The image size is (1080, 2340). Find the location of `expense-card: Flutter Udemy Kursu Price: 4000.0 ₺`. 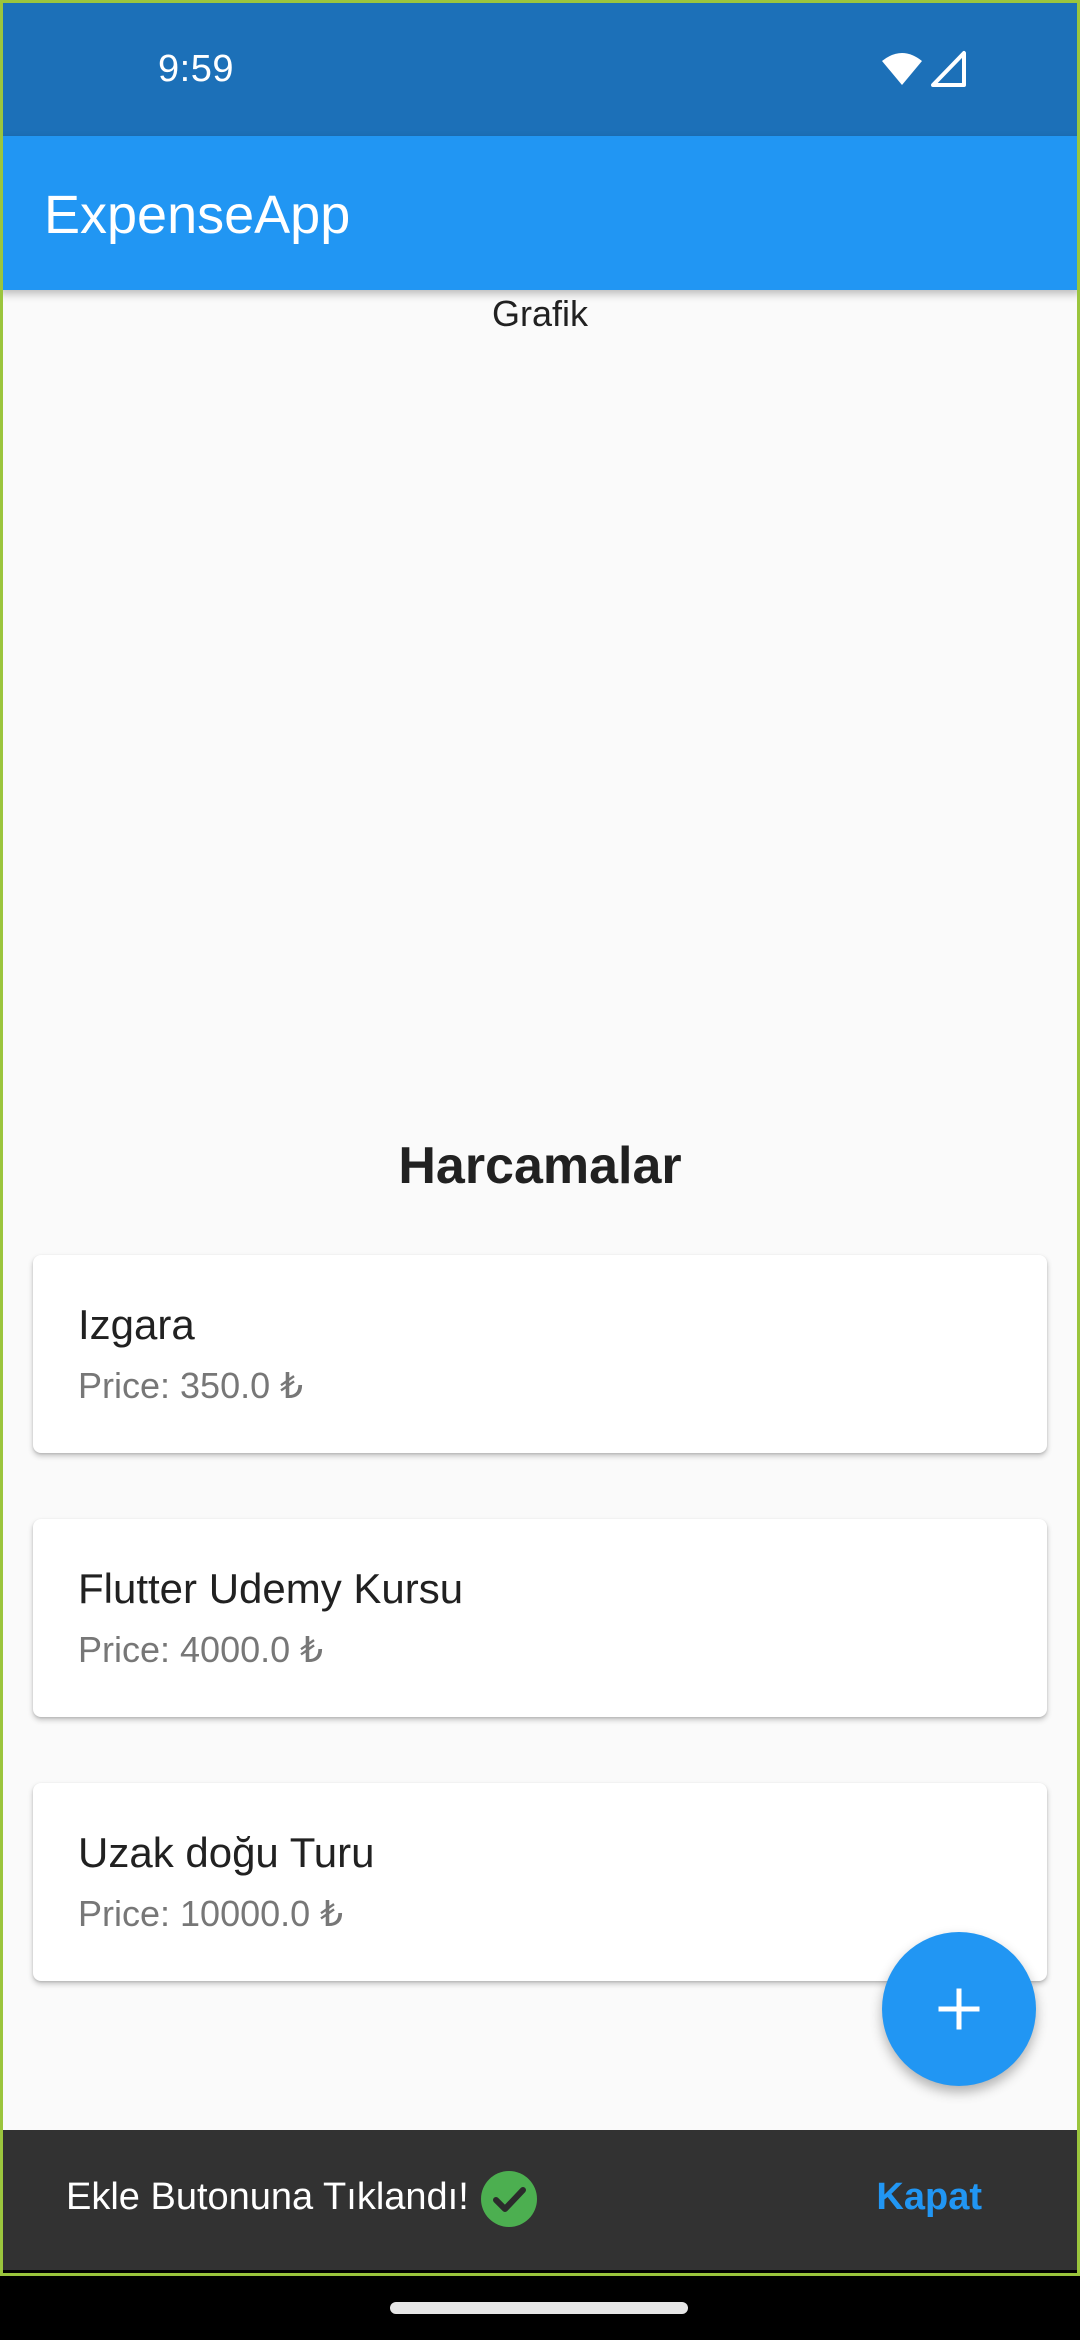

expense-card: Flutter Udemy Kursu Price: 4000.0 ₺ is located at coordinates (540, 1618).